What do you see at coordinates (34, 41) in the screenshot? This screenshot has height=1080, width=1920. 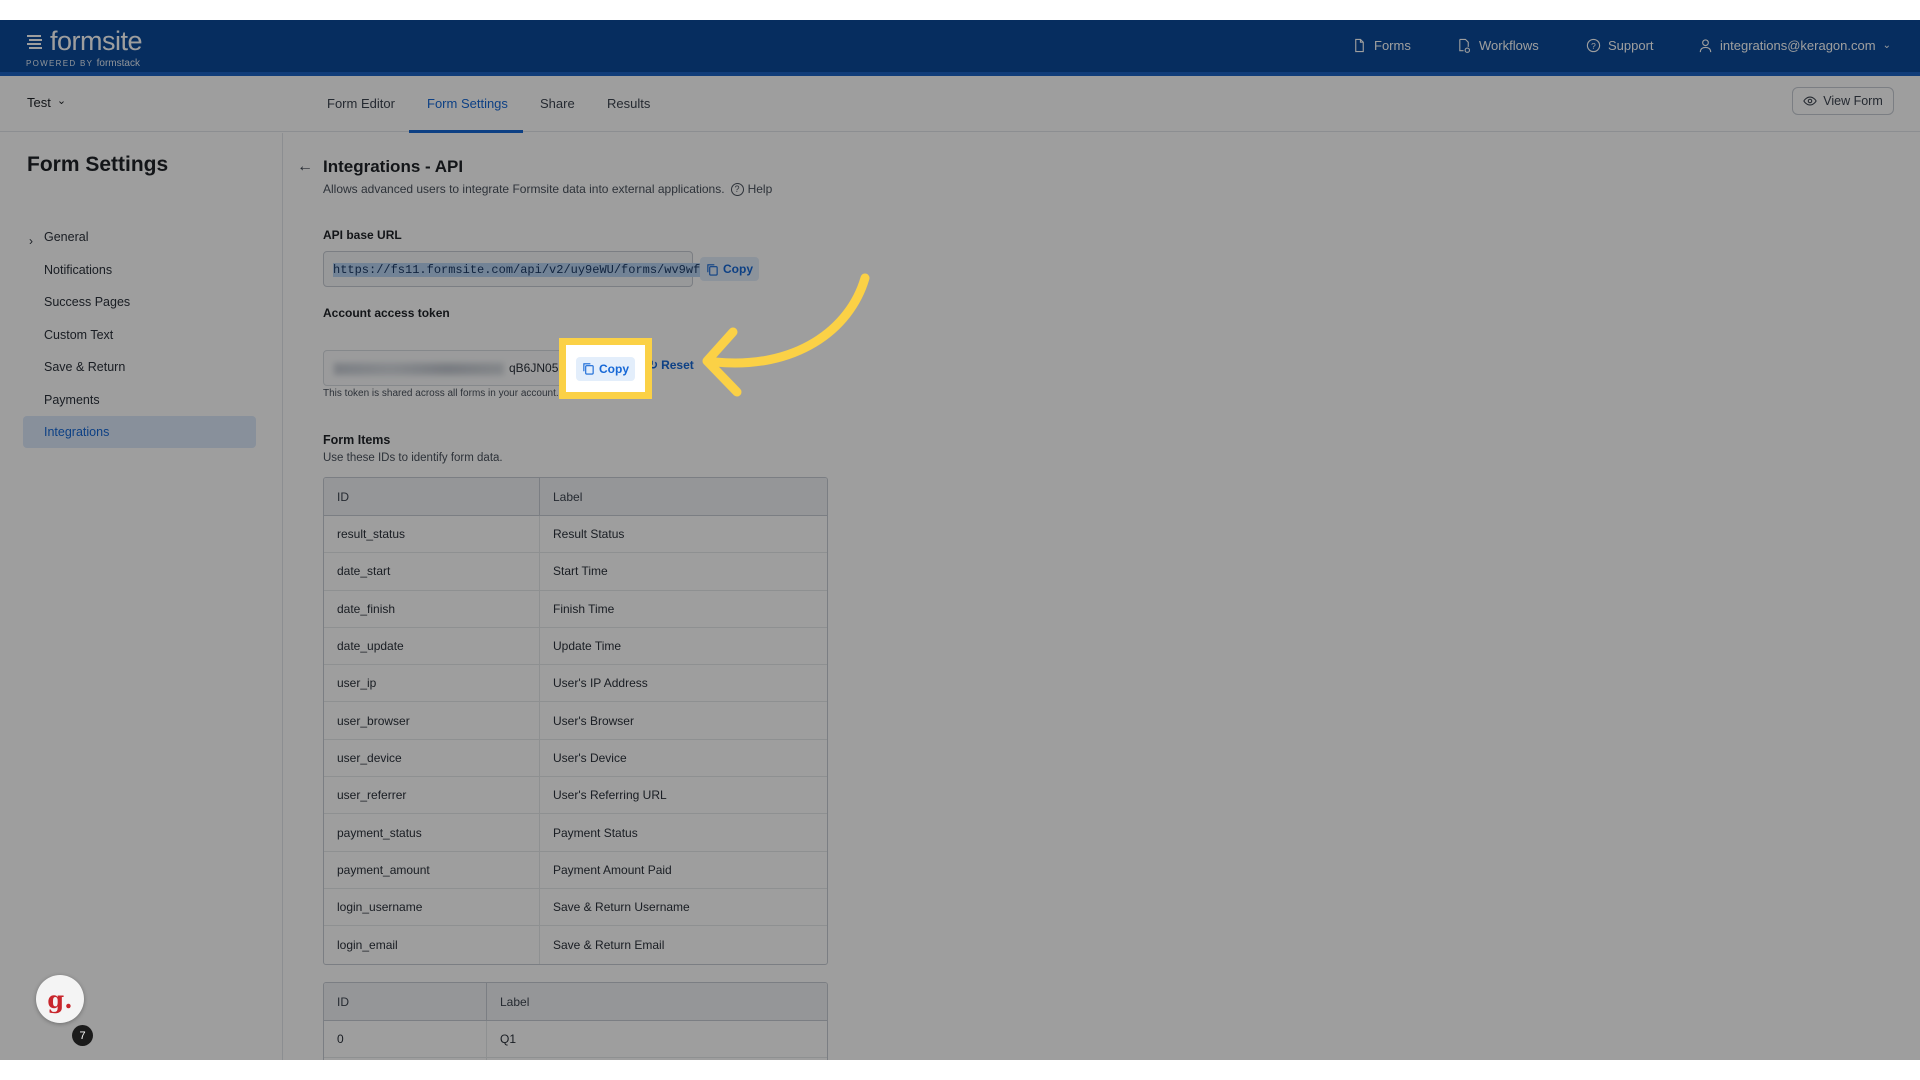 I see `logo-lines-icon` at bounding box center [34, 41].